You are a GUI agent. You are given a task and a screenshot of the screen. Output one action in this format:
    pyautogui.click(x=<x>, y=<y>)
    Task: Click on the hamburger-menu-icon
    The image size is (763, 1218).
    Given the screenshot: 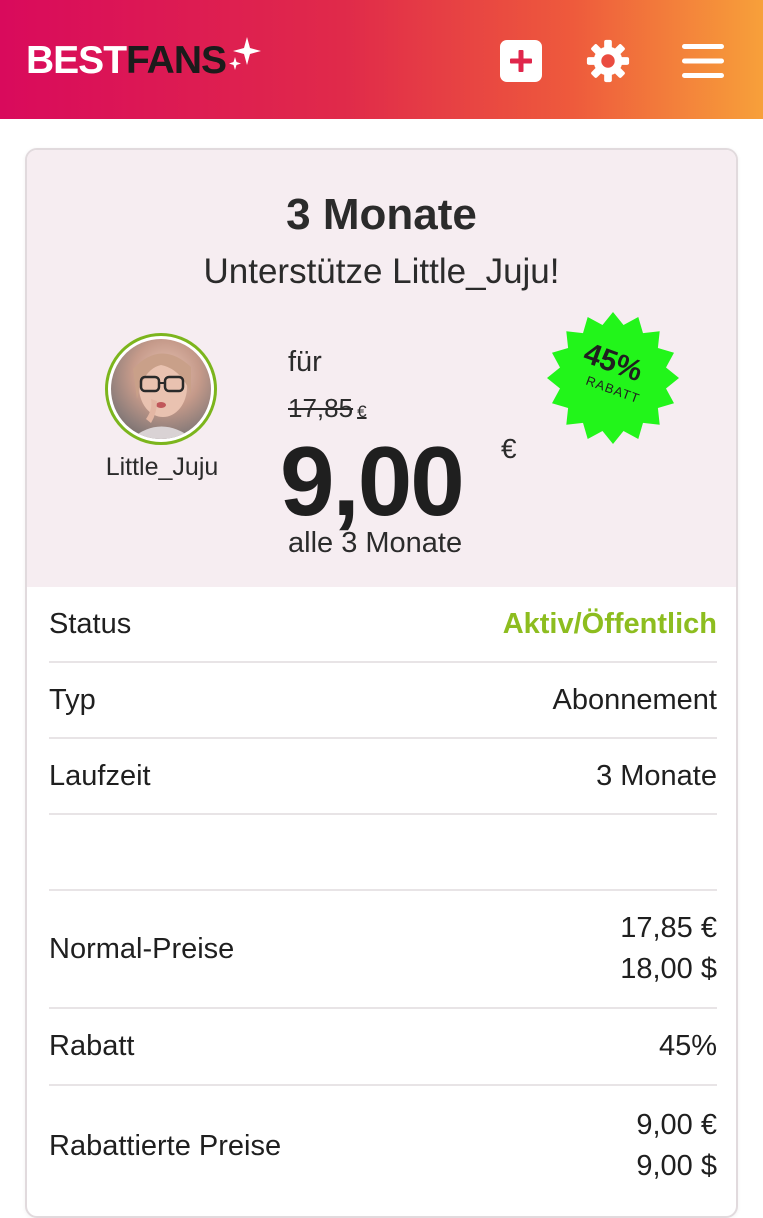 What is the action you would take?
    pyautogui.click(x=703, y=61)
    